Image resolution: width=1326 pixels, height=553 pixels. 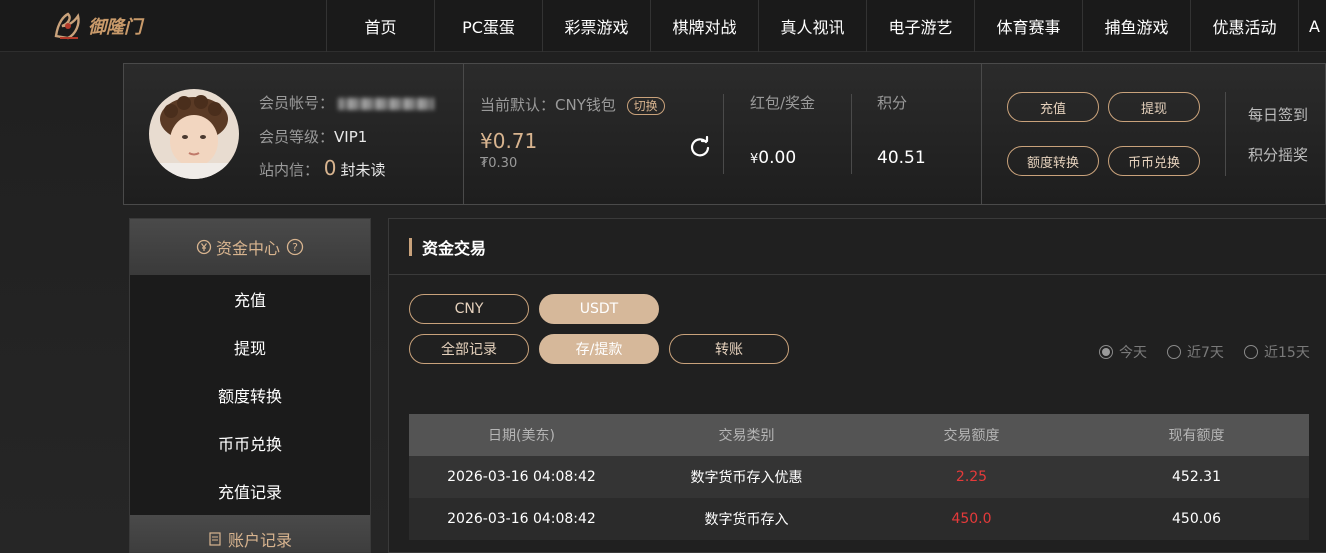 I want to click on tab-all-records: 全部记录, so click(x=469, y=349).